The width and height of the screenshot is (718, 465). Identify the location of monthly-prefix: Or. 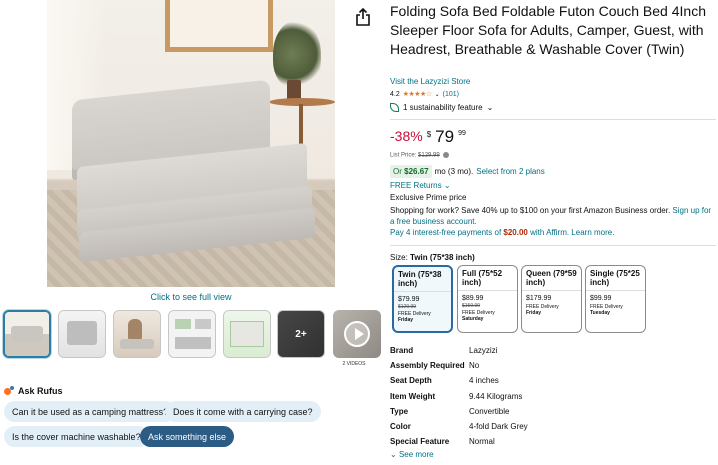
(397, 171).